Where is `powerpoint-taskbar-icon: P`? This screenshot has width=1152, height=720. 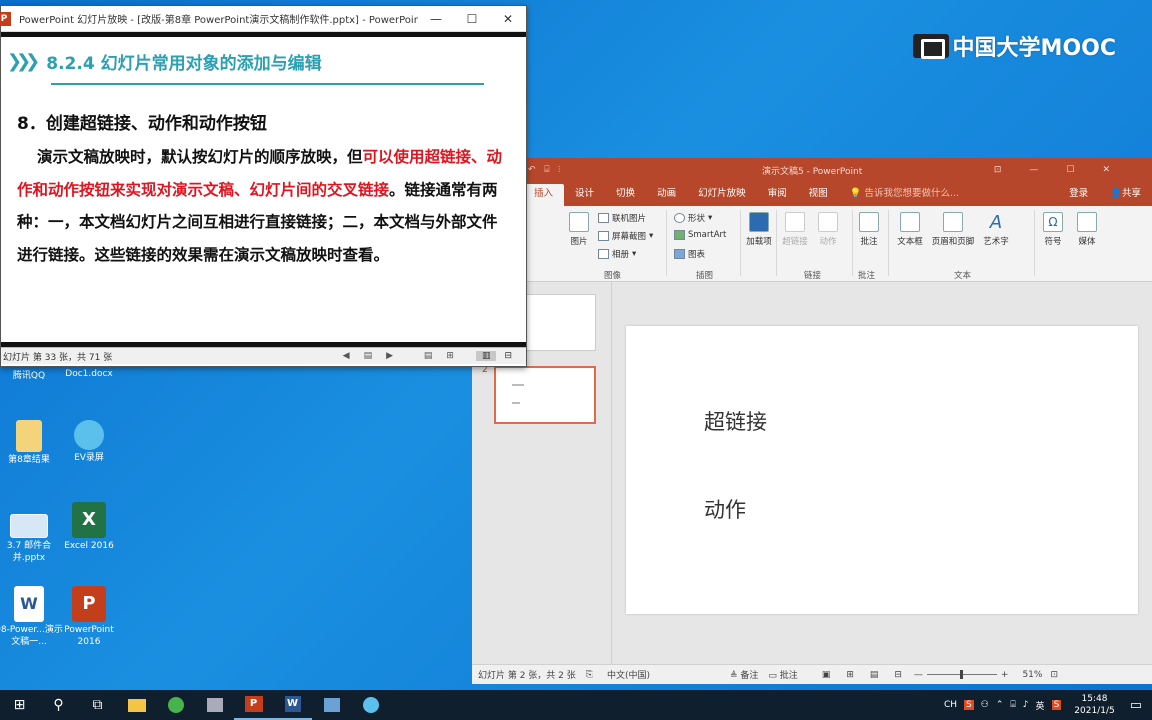
powerpoint-taskbar-icon: P is located at coordinates (253, 705).